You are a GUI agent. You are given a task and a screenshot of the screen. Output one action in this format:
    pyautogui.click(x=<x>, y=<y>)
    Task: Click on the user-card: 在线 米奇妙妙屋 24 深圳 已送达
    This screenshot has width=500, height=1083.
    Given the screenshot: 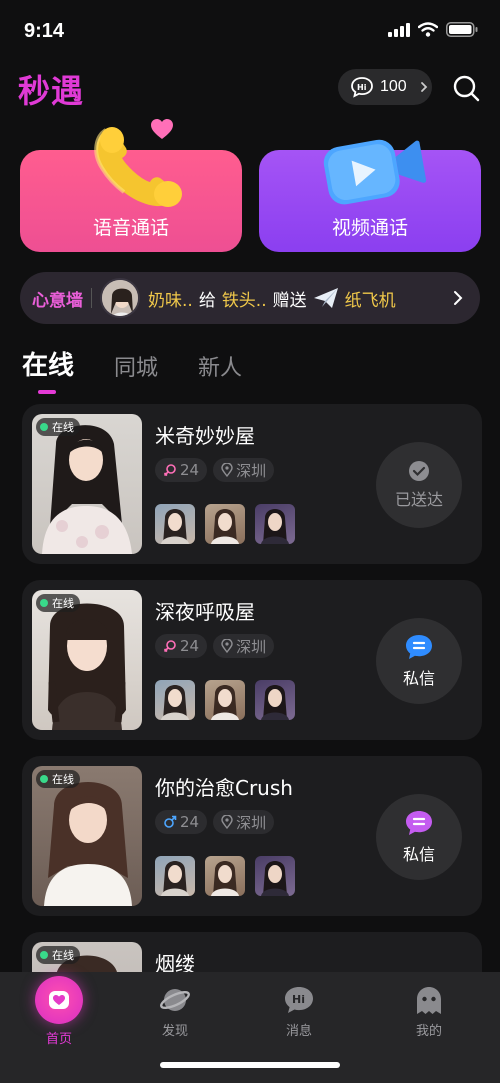 What is the action you would take?
    pyautogui.click(x=252, y=484)
    